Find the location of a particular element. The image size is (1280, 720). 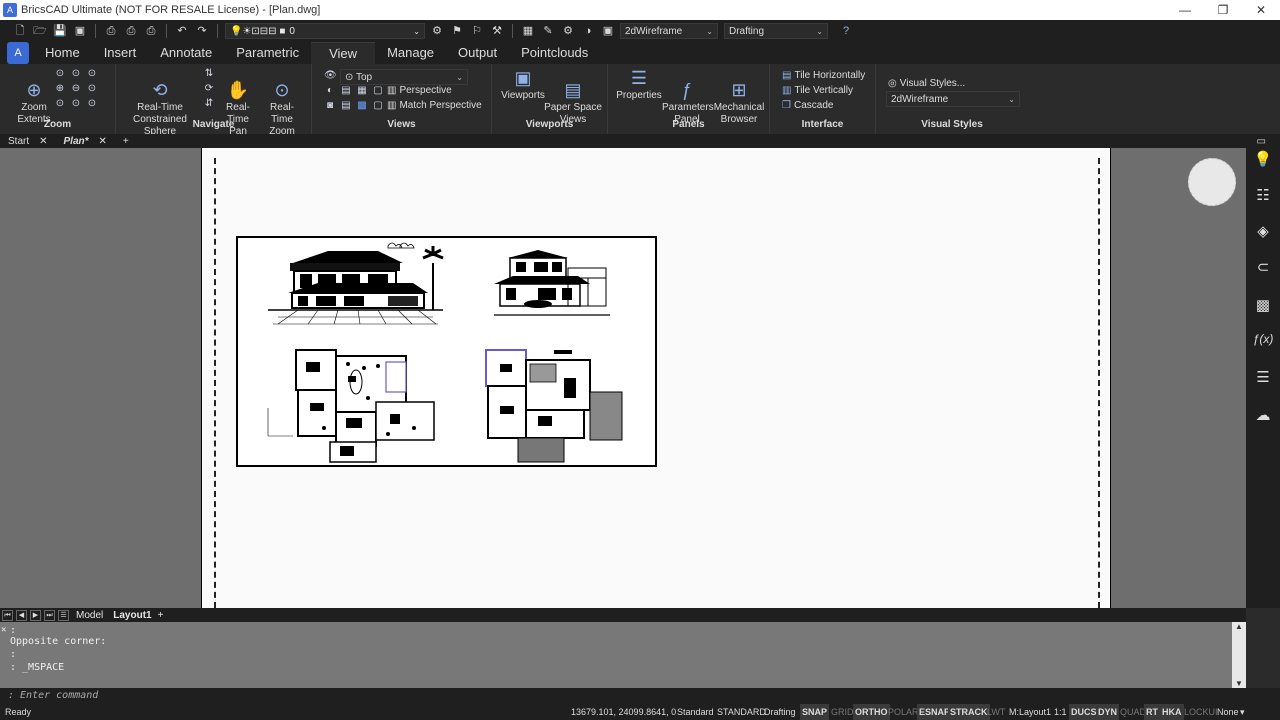

scroll-down-icon: ▼ is located at coordinates (1239, 683).